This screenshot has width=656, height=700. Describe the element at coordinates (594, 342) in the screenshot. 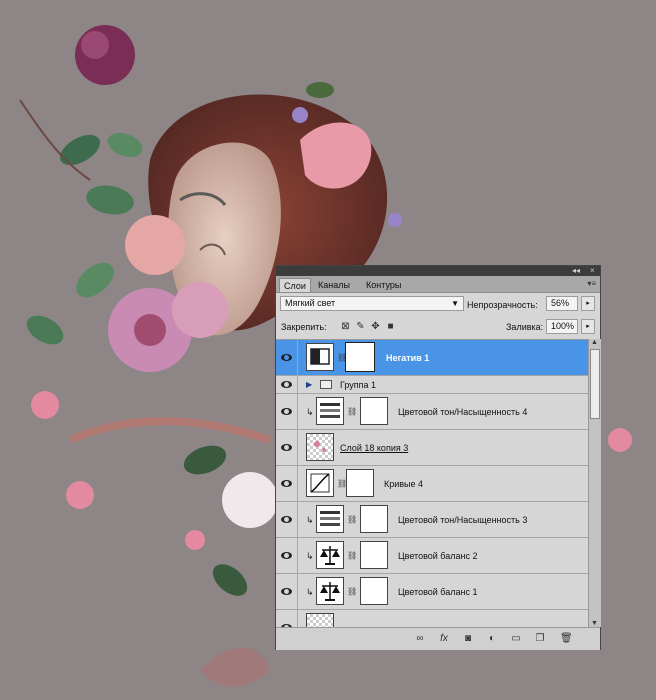

I see `scroll-up-arrow-icon: ▲` at that location.